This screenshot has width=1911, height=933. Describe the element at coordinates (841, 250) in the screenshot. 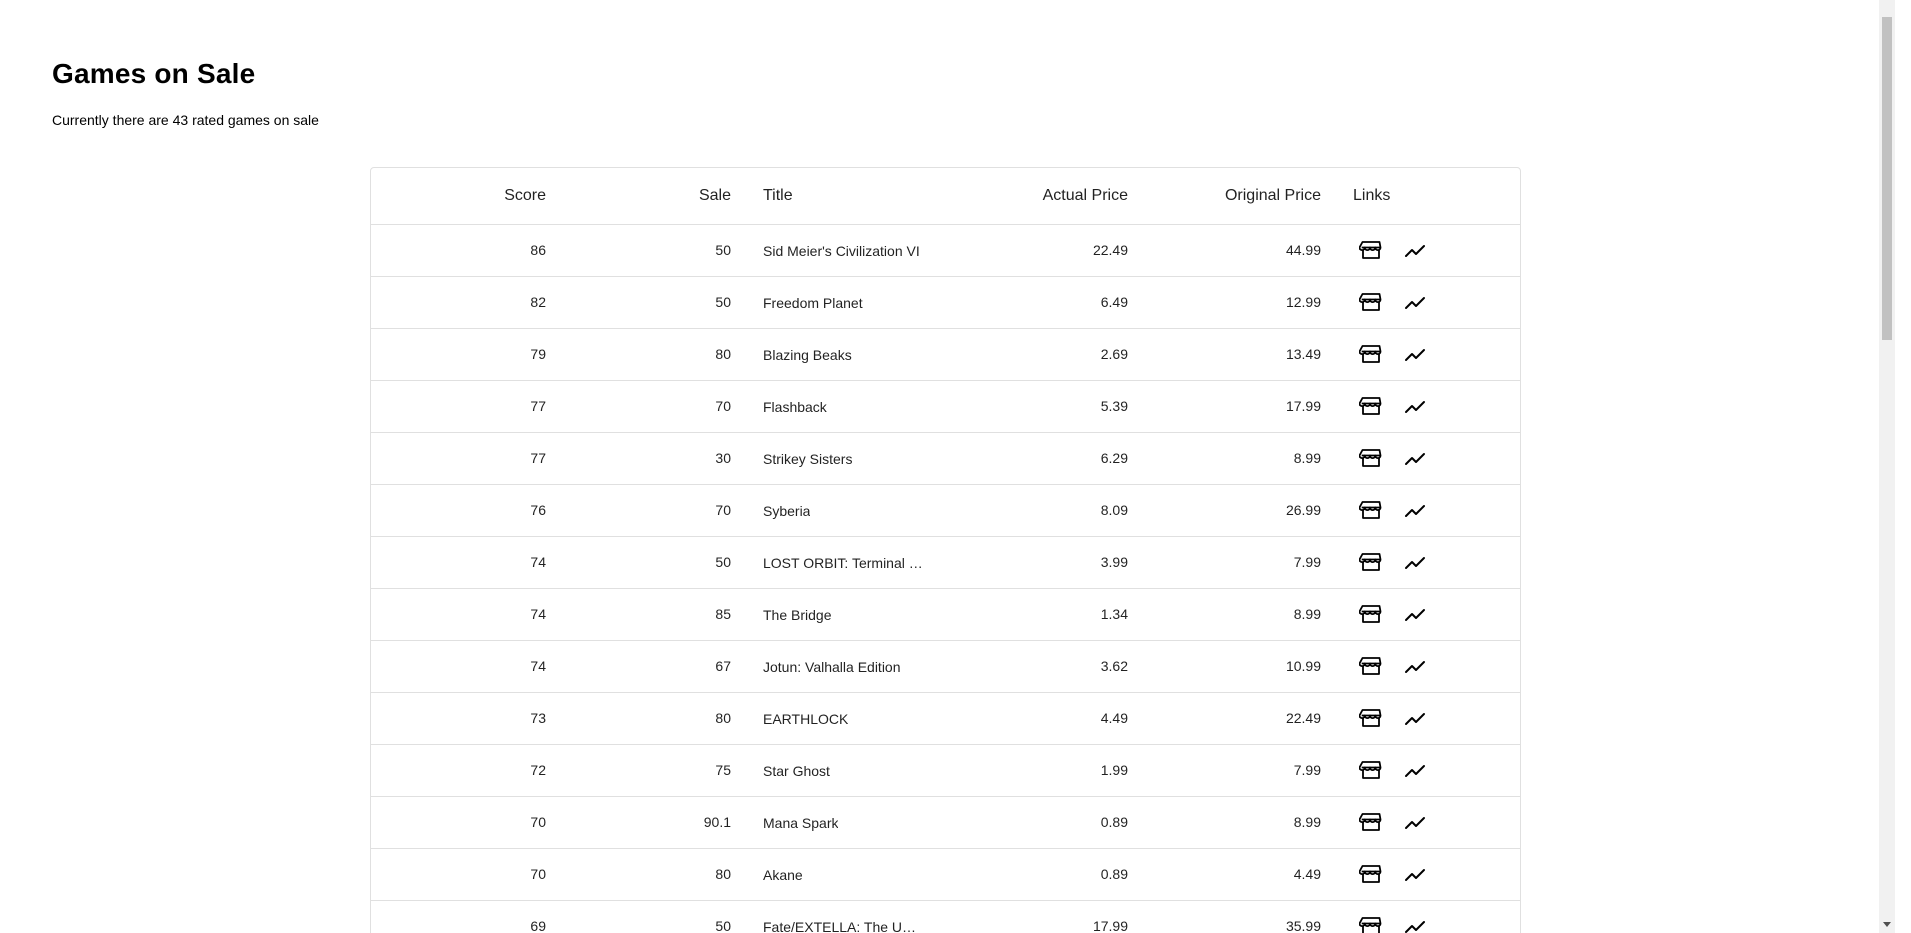

I see `game-title: Sid Meier's Civilization VI` at that location.